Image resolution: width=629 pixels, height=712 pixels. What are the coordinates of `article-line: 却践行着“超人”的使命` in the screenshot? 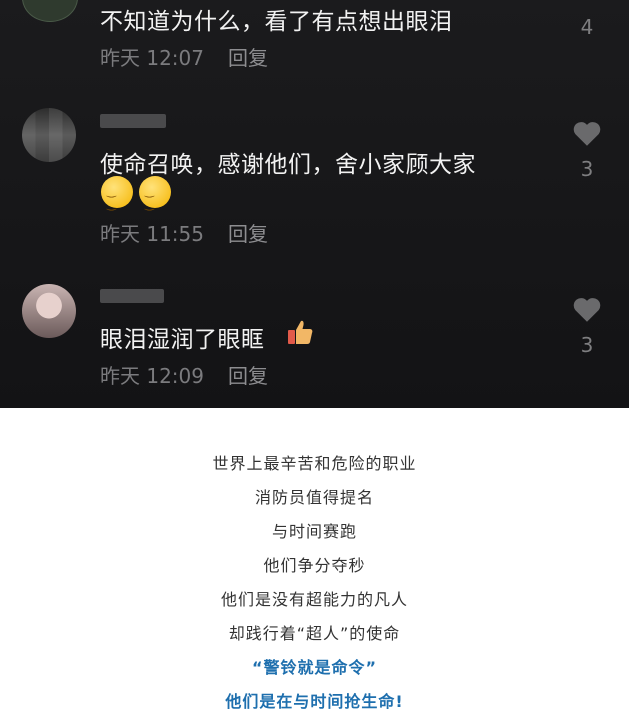 It's located at (314, 633).